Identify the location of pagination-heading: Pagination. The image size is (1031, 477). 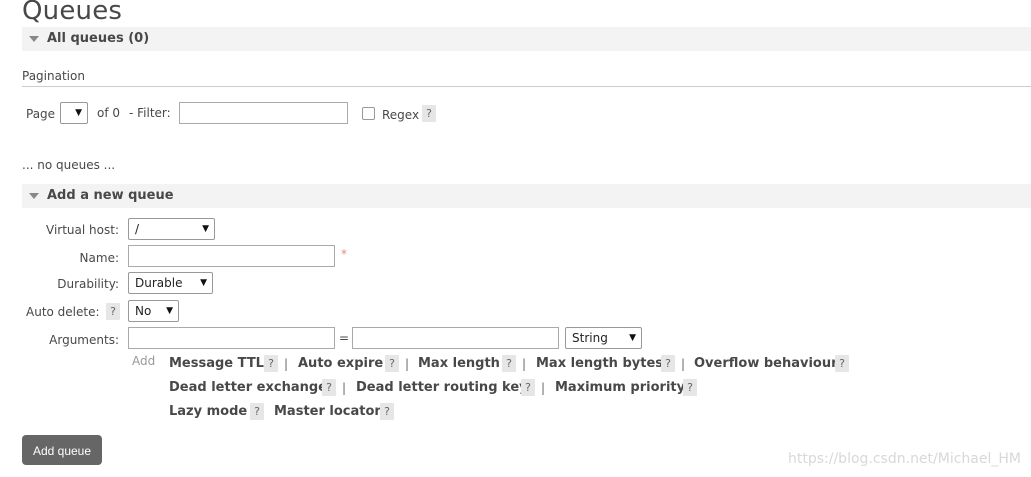
(53, 76).